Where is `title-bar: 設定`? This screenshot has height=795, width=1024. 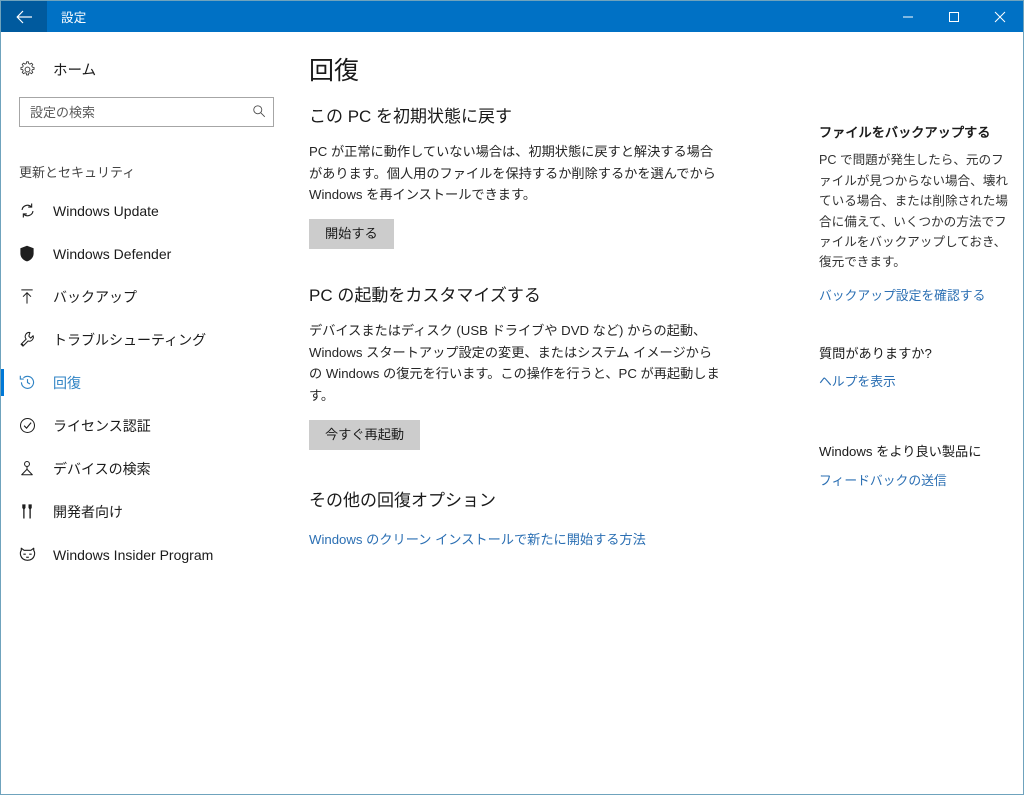
title-bar: 設定 is located at coordinates (512, 16).